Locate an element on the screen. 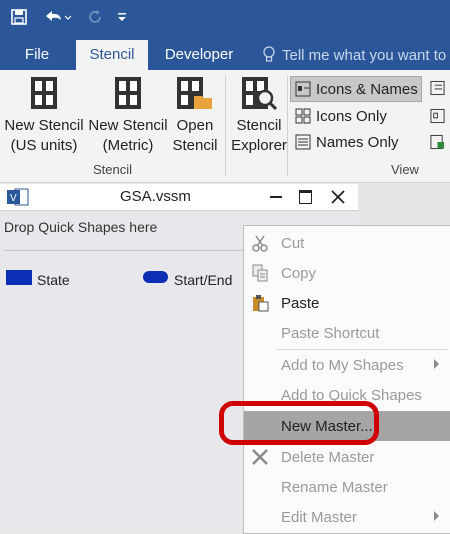  view-names-only-label: Names Only is located at coordinates (357, 142).